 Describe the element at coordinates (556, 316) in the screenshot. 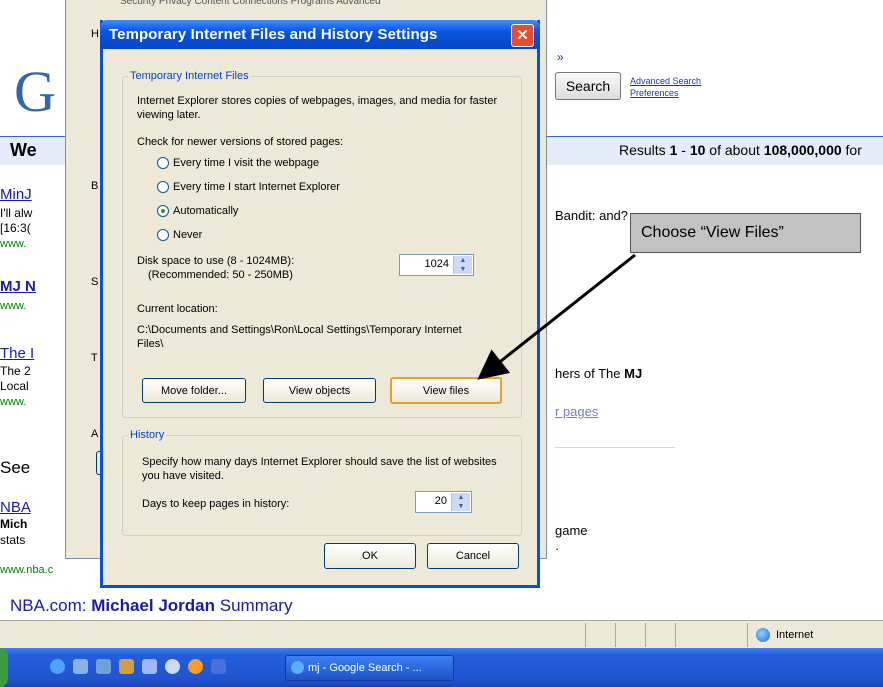

I see `callout-arrow-icon` at that location.